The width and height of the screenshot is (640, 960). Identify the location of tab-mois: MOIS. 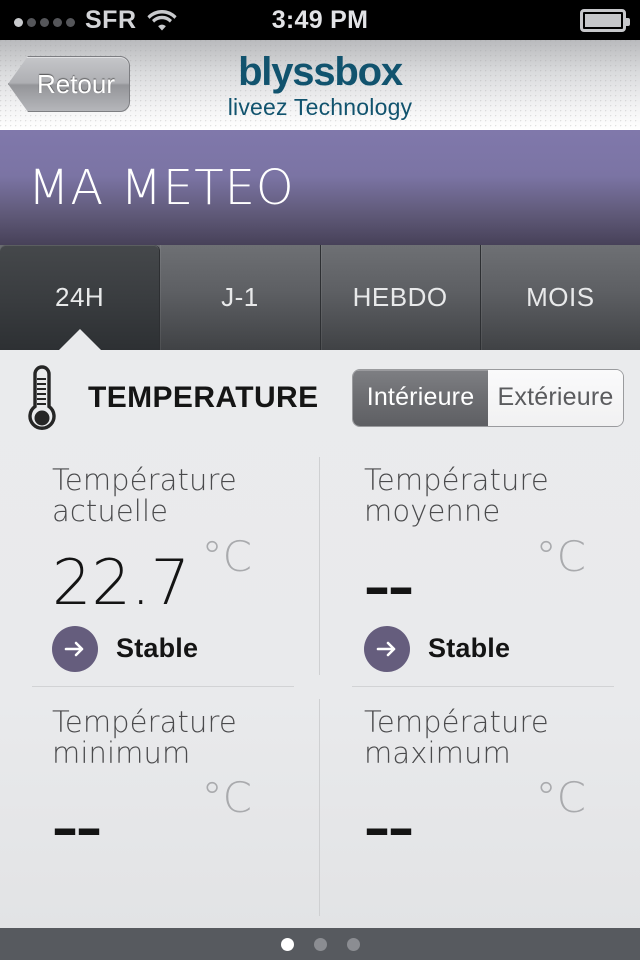
(560, 297).